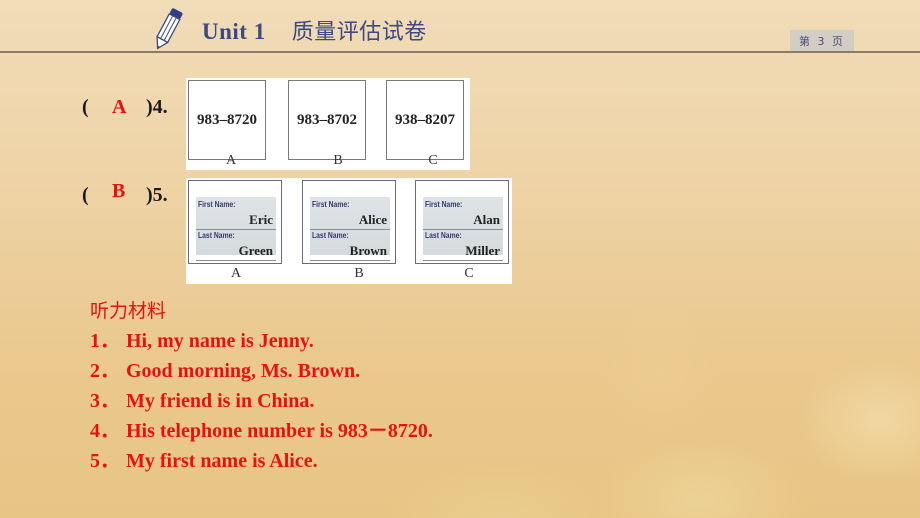 Image resolution: width=920 pixels, height=518 pixels. I want to click on last-name-value: Green, so click(255, 250).